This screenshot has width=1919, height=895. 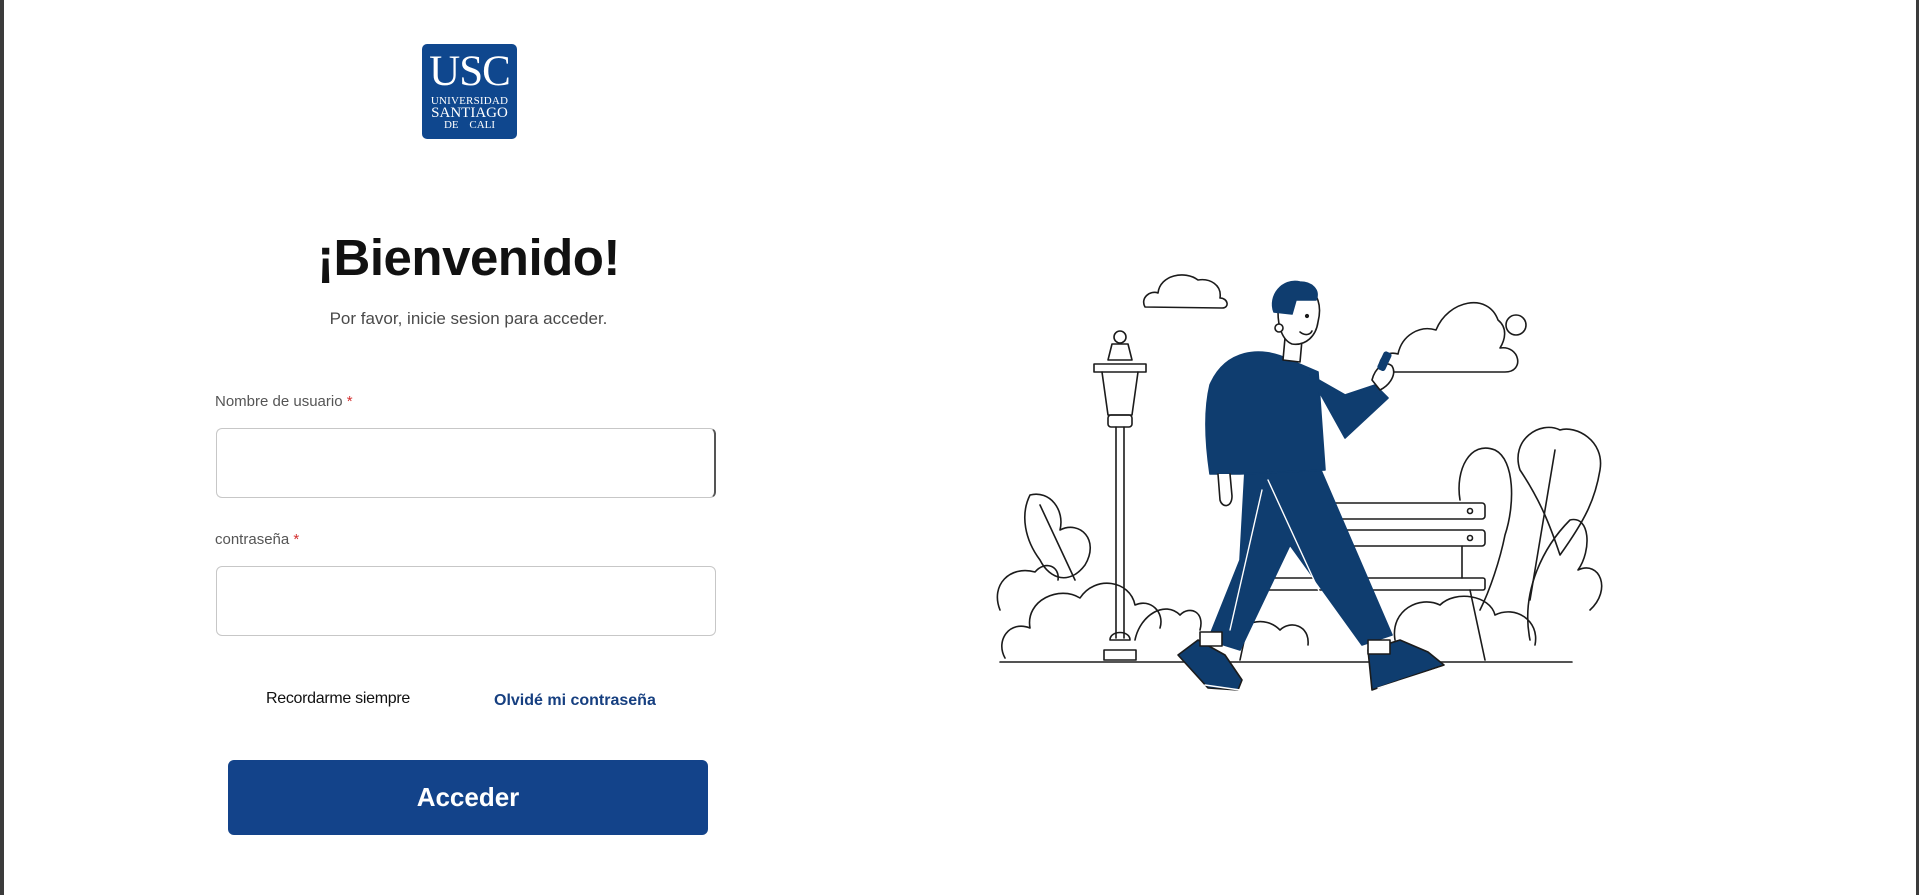 What do you see at coordinates (338, 699) in the screenshot?
I see `remember-me-option: Recordarme siempre` at bounding box center [338, 699].